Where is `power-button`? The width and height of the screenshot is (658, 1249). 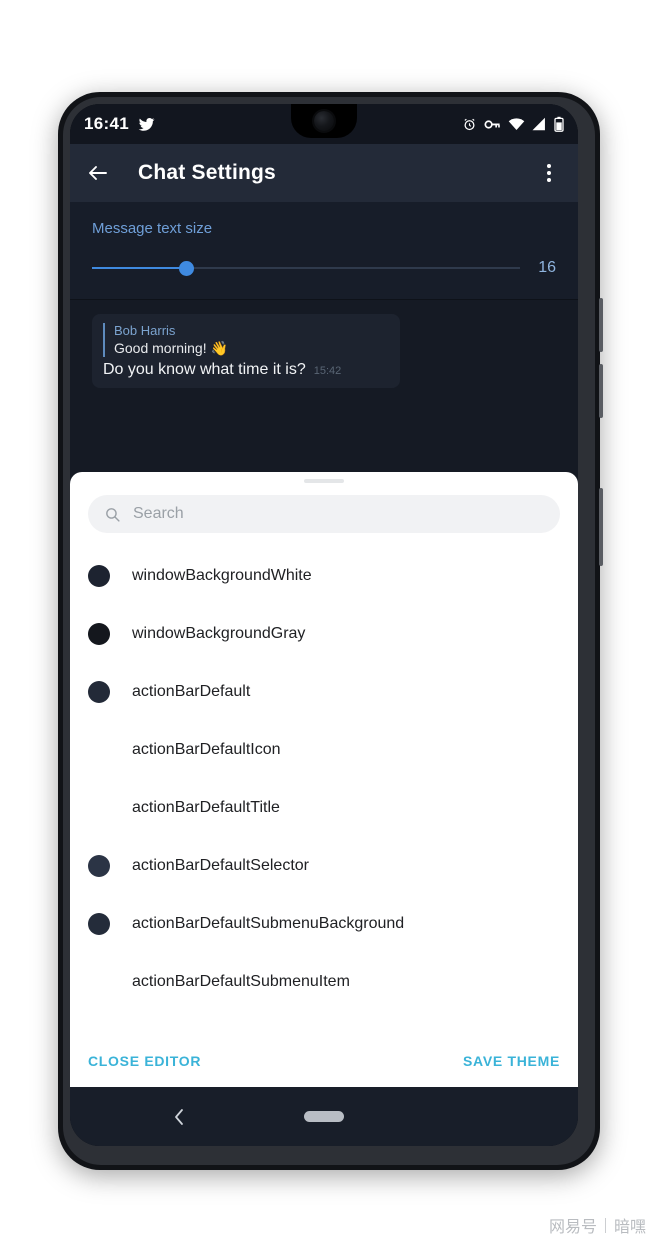 power-button is located at coordinates (601, 527).